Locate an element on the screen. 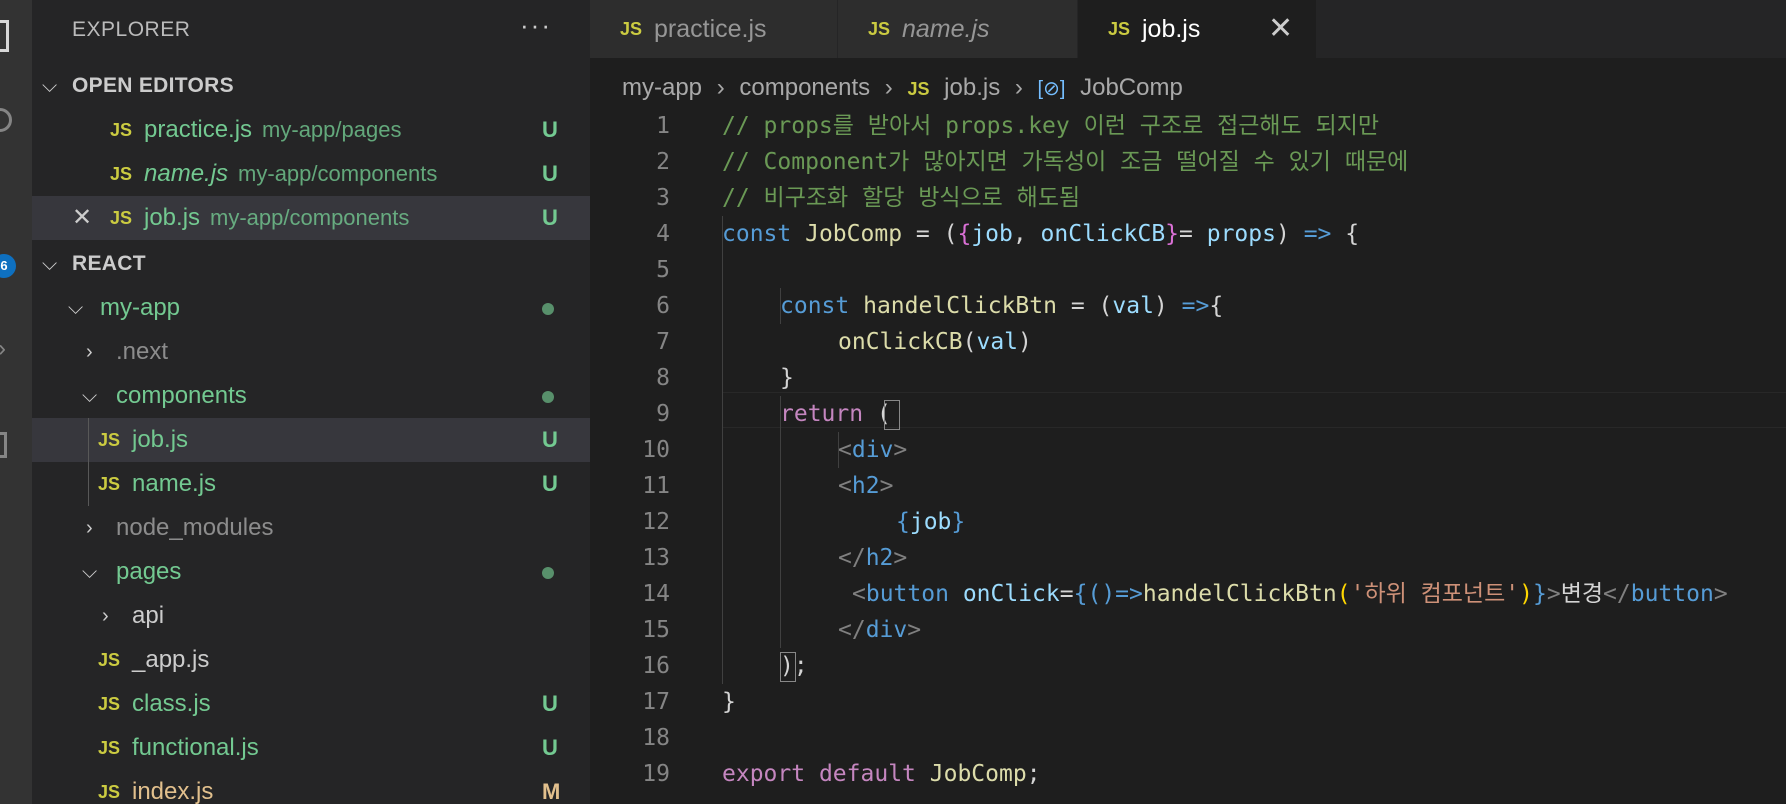  line-number: 11 is located at coordinates (656, 486).